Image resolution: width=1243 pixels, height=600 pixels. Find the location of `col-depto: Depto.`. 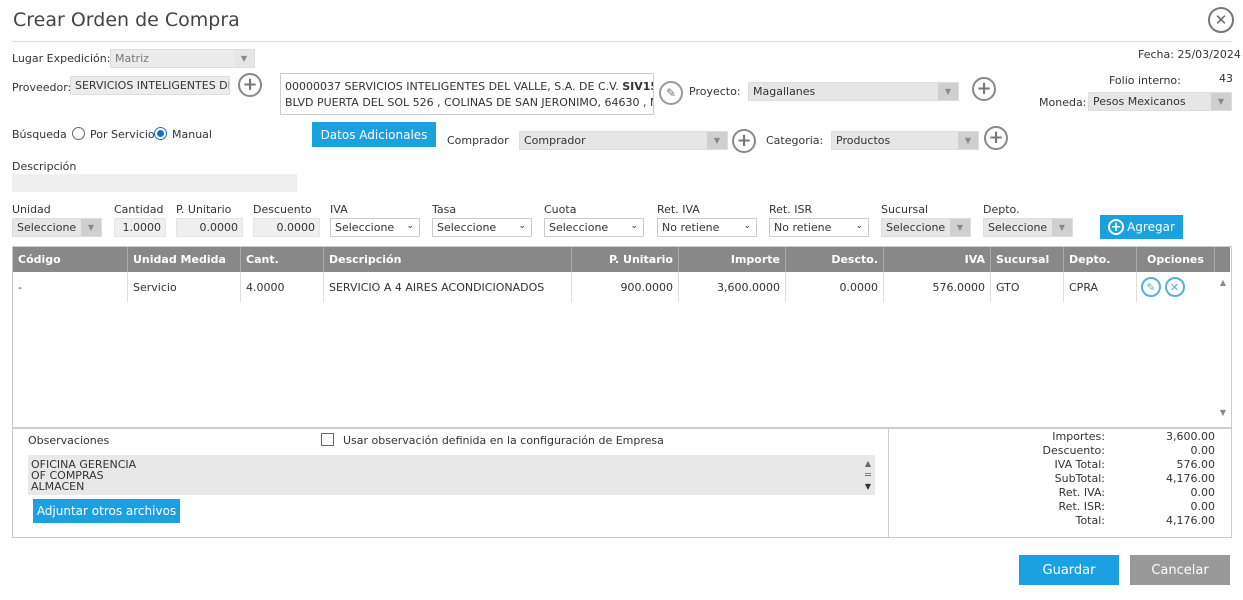

col-depto: Depto. is located at coordinates (1100, 259).